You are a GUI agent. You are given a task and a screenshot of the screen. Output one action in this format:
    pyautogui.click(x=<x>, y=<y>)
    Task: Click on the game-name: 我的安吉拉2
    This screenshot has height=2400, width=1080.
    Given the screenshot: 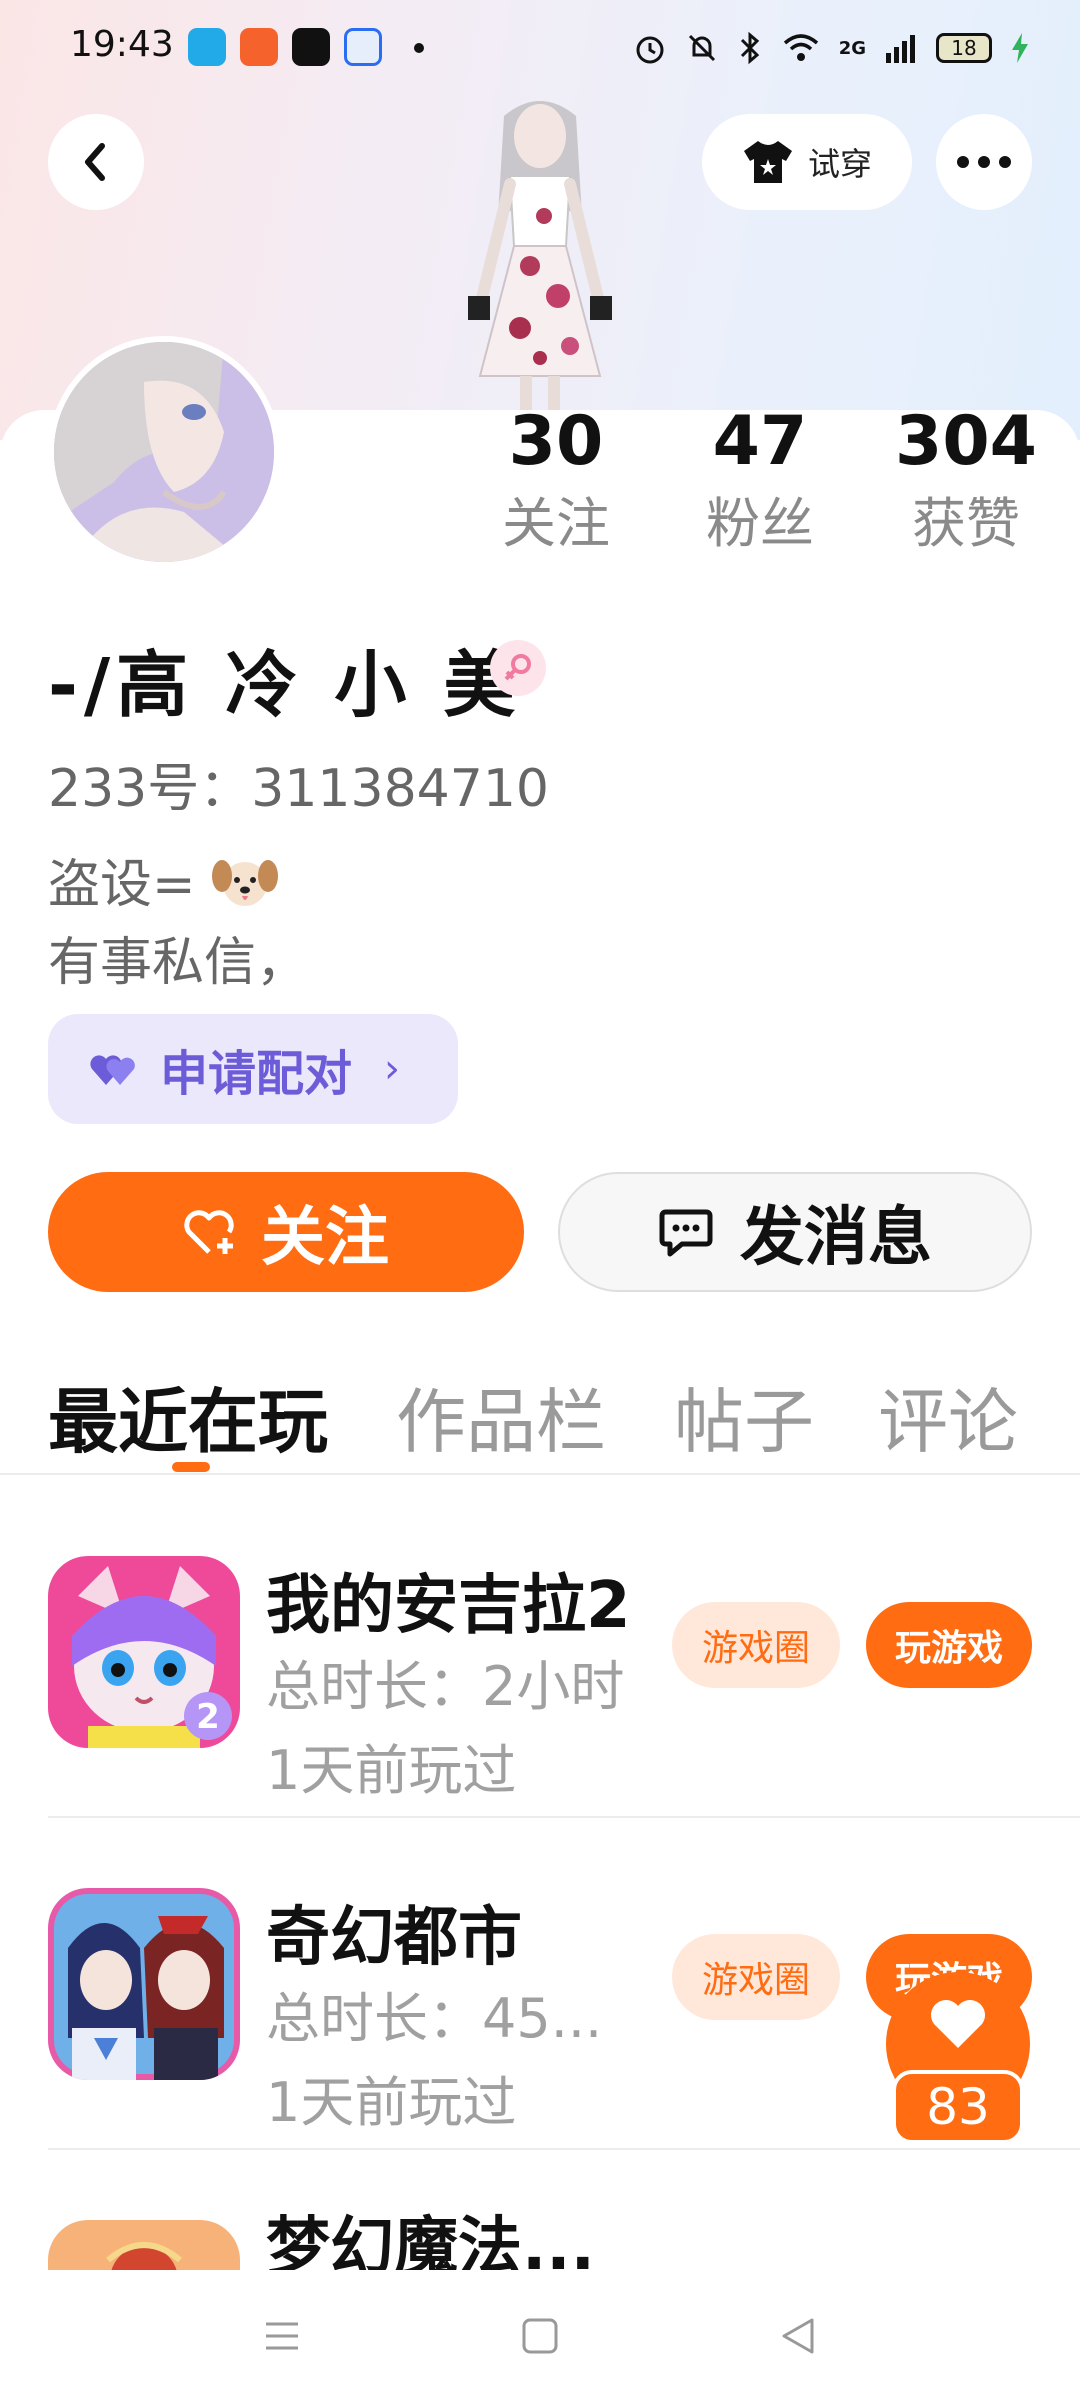 What is the action you would take?
    pyautogui.click(x=448, y=1606)
    